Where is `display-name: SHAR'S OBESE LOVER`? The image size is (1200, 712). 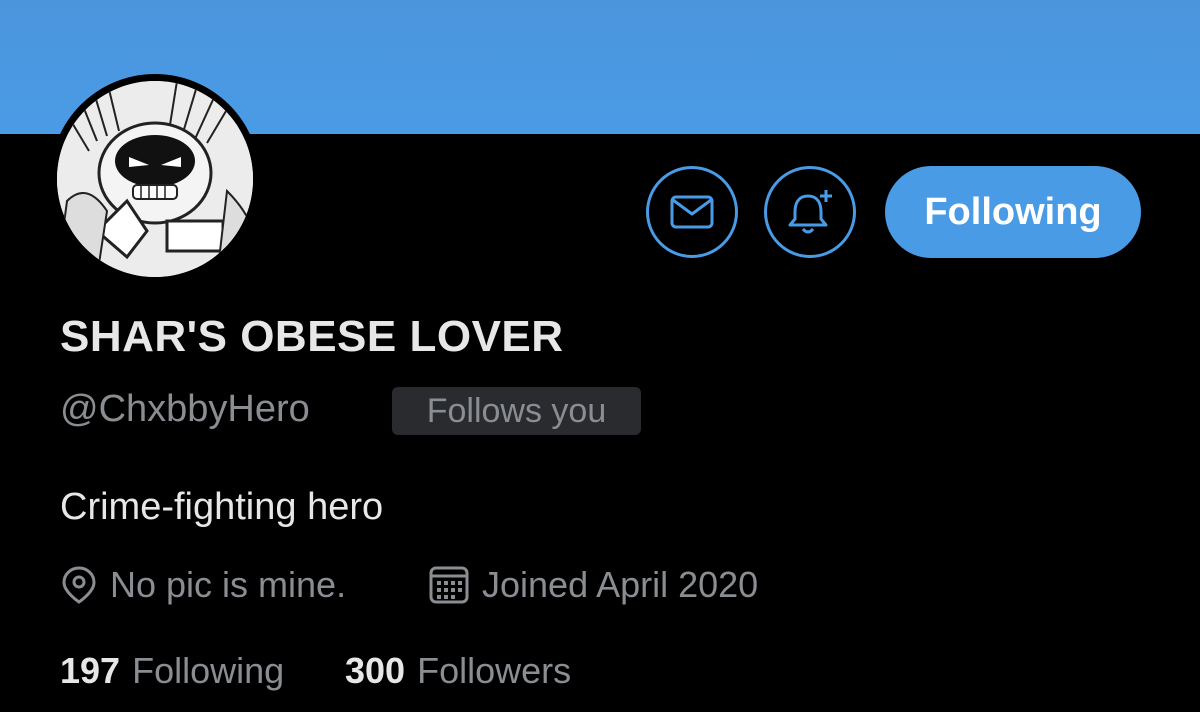
display-name: SHAR'S OBESE LOVER is located at coordinates (312, 336).